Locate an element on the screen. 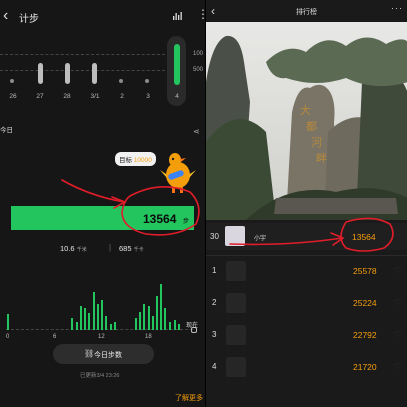  leaderboard-row: 1 25578 ♡ is located at coordinates (306, 271).